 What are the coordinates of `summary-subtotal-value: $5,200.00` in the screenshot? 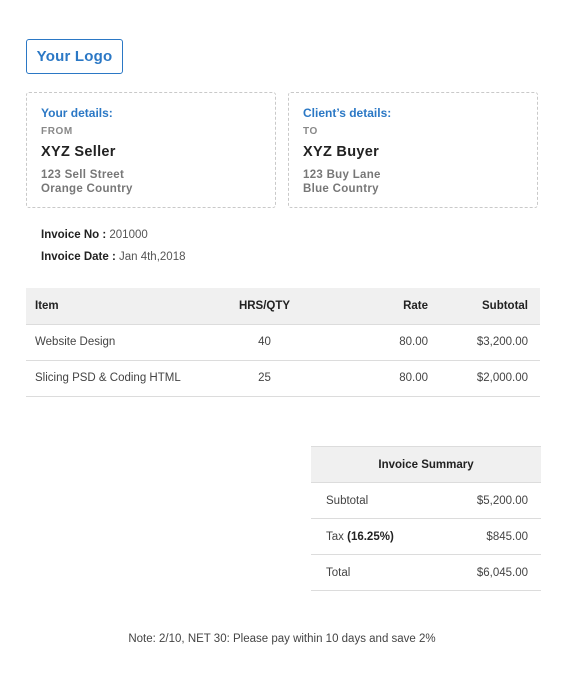 It's located at (490, 500).